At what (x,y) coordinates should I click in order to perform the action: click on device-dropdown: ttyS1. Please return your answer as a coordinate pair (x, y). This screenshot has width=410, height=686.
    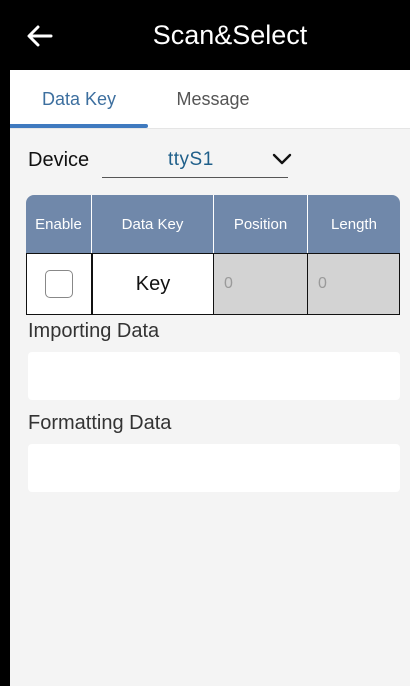
    Looking at the image, I should click on (197, 161).